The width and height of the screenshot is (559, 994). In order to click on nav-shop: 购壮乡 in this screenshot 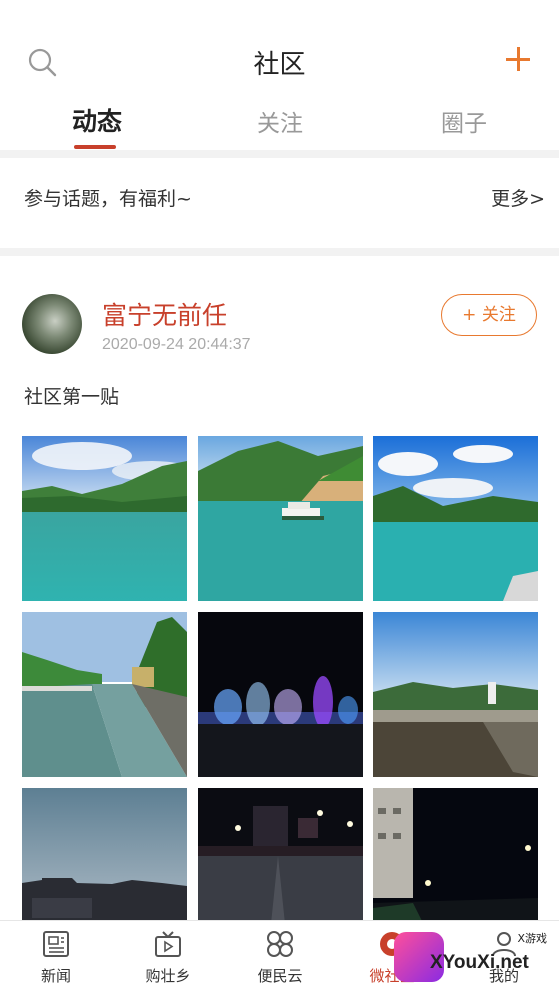, I will do `click(168, 957)`.